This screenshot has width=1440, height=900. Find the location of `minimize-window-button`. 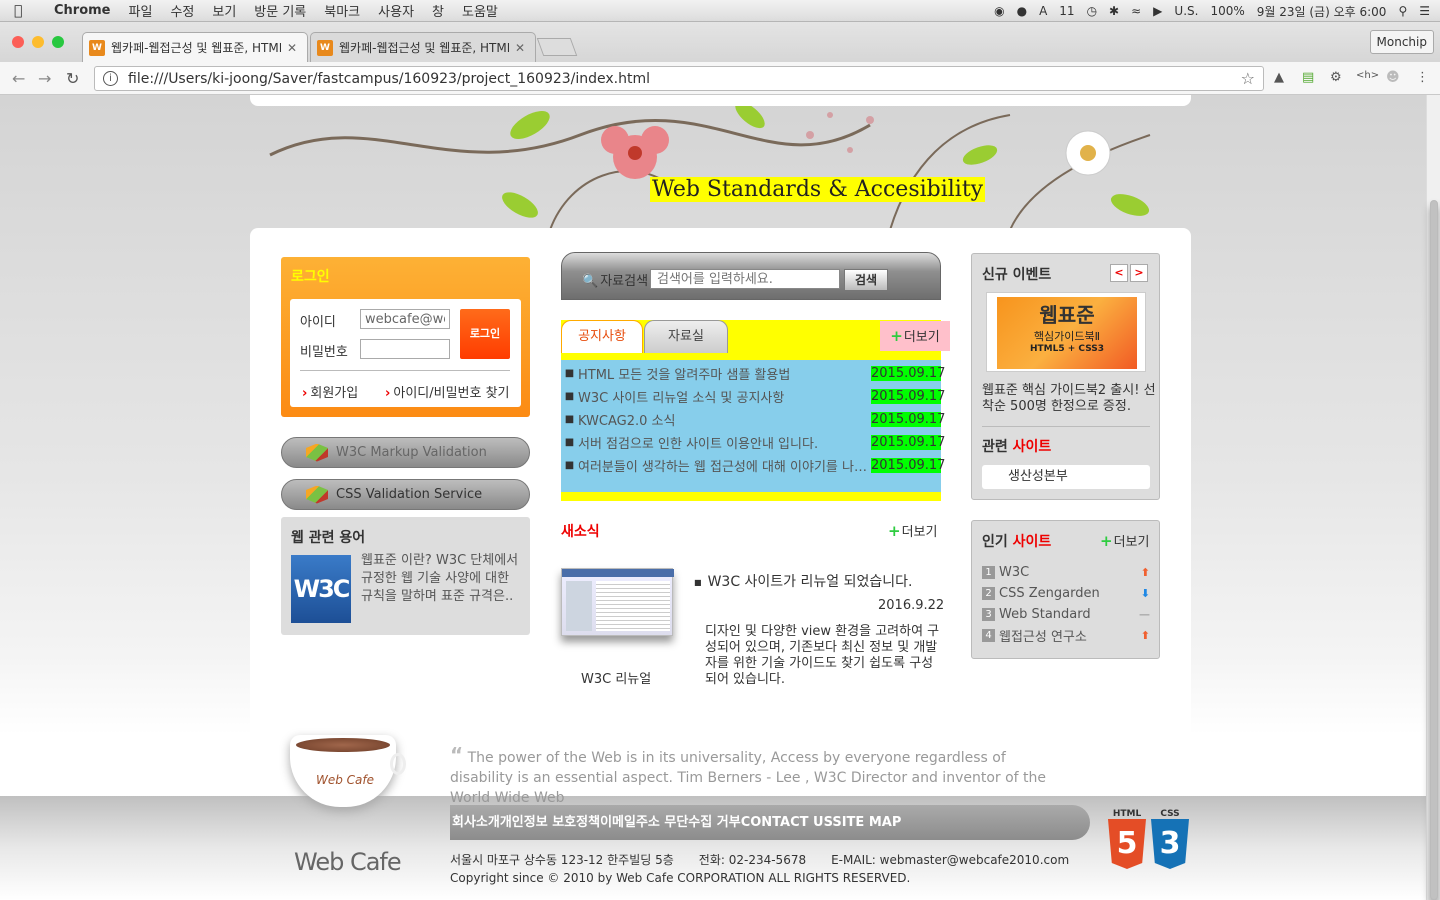

minimize-window-button is located at coordinates (38, 42).